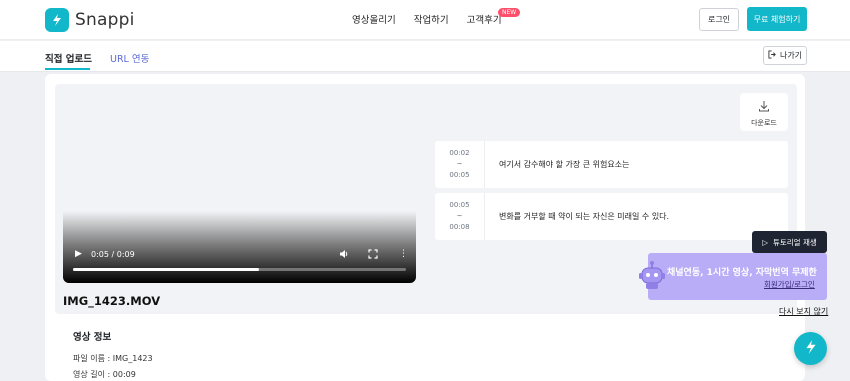 This screenshot has width=850, height=381. I want to click on video-progress, so click(239, 269).